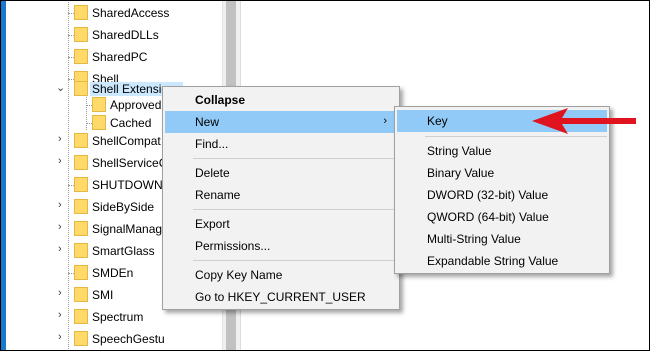  Describe the element at coordinates (502, 217) in the screenshot. I see `submenu-item-qword-value: QWORD (64-bit) Value` at that location.